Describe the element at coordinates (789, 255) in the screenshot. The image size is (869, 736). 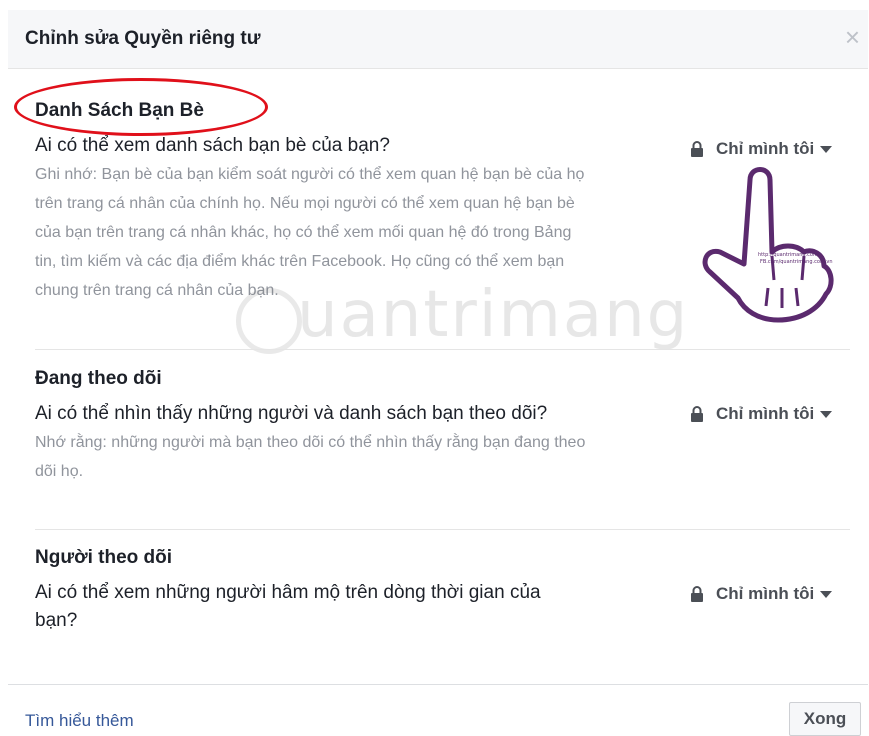
I see `hand-caption-1: http://quantrimang.com/` at that location.